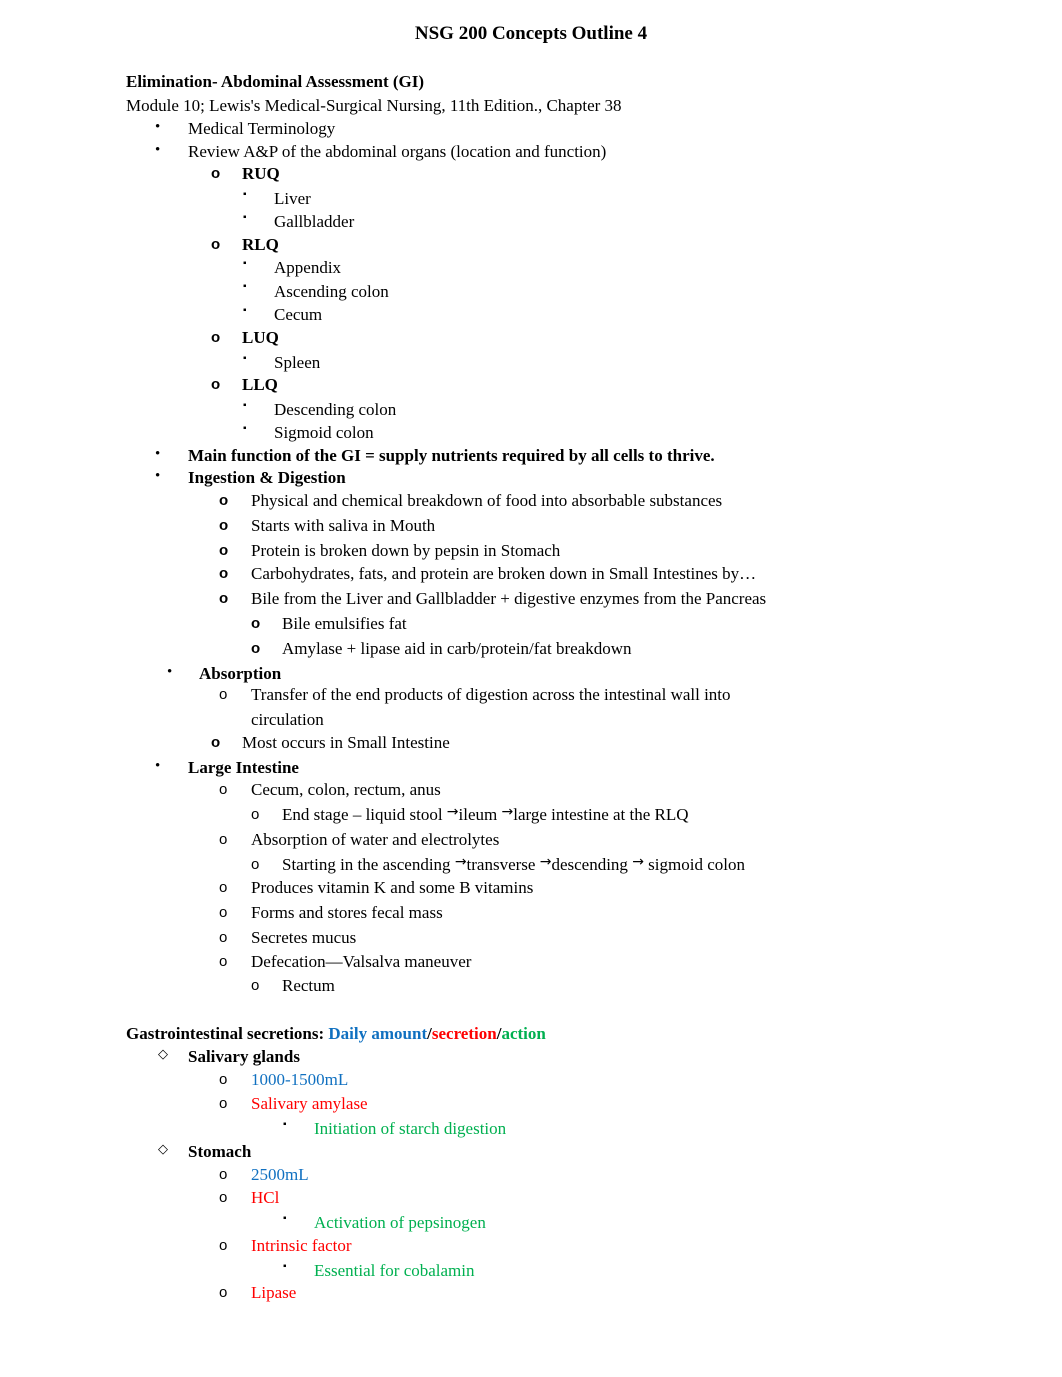 The width and height of the screenshot is (1062, 1377). I want to click on stomach-secretion: Lipase, so click(274, 1292).